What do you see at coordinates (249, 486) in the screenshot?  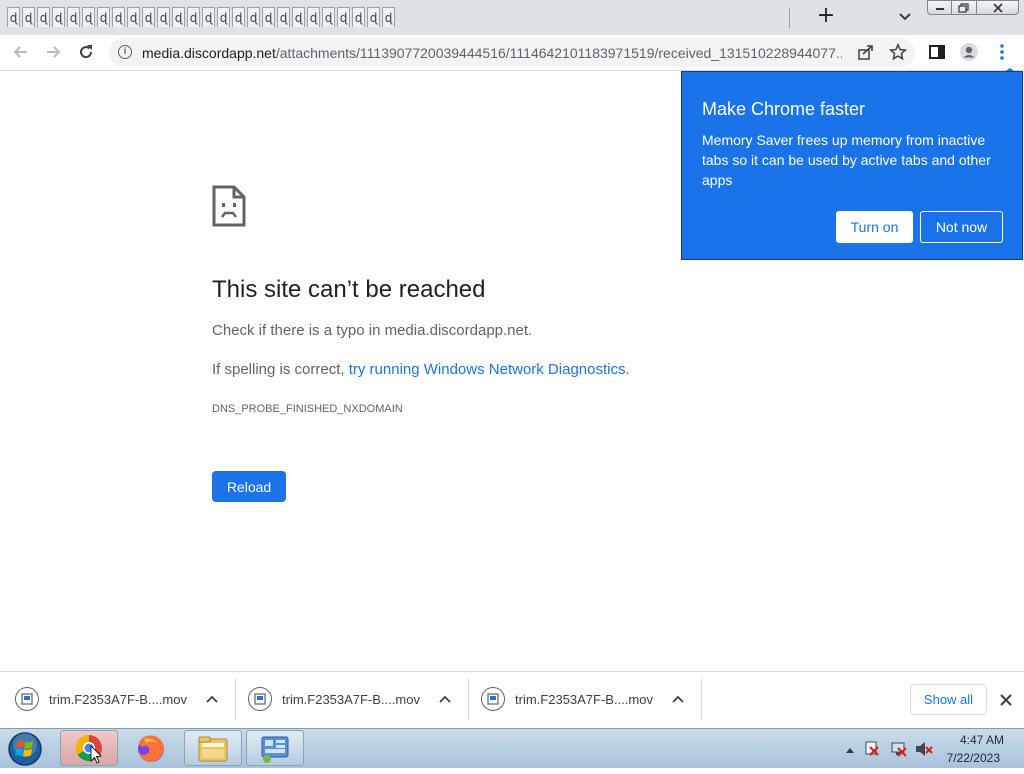 I see `reload-button: Reload` at bounding box center [249, 486].